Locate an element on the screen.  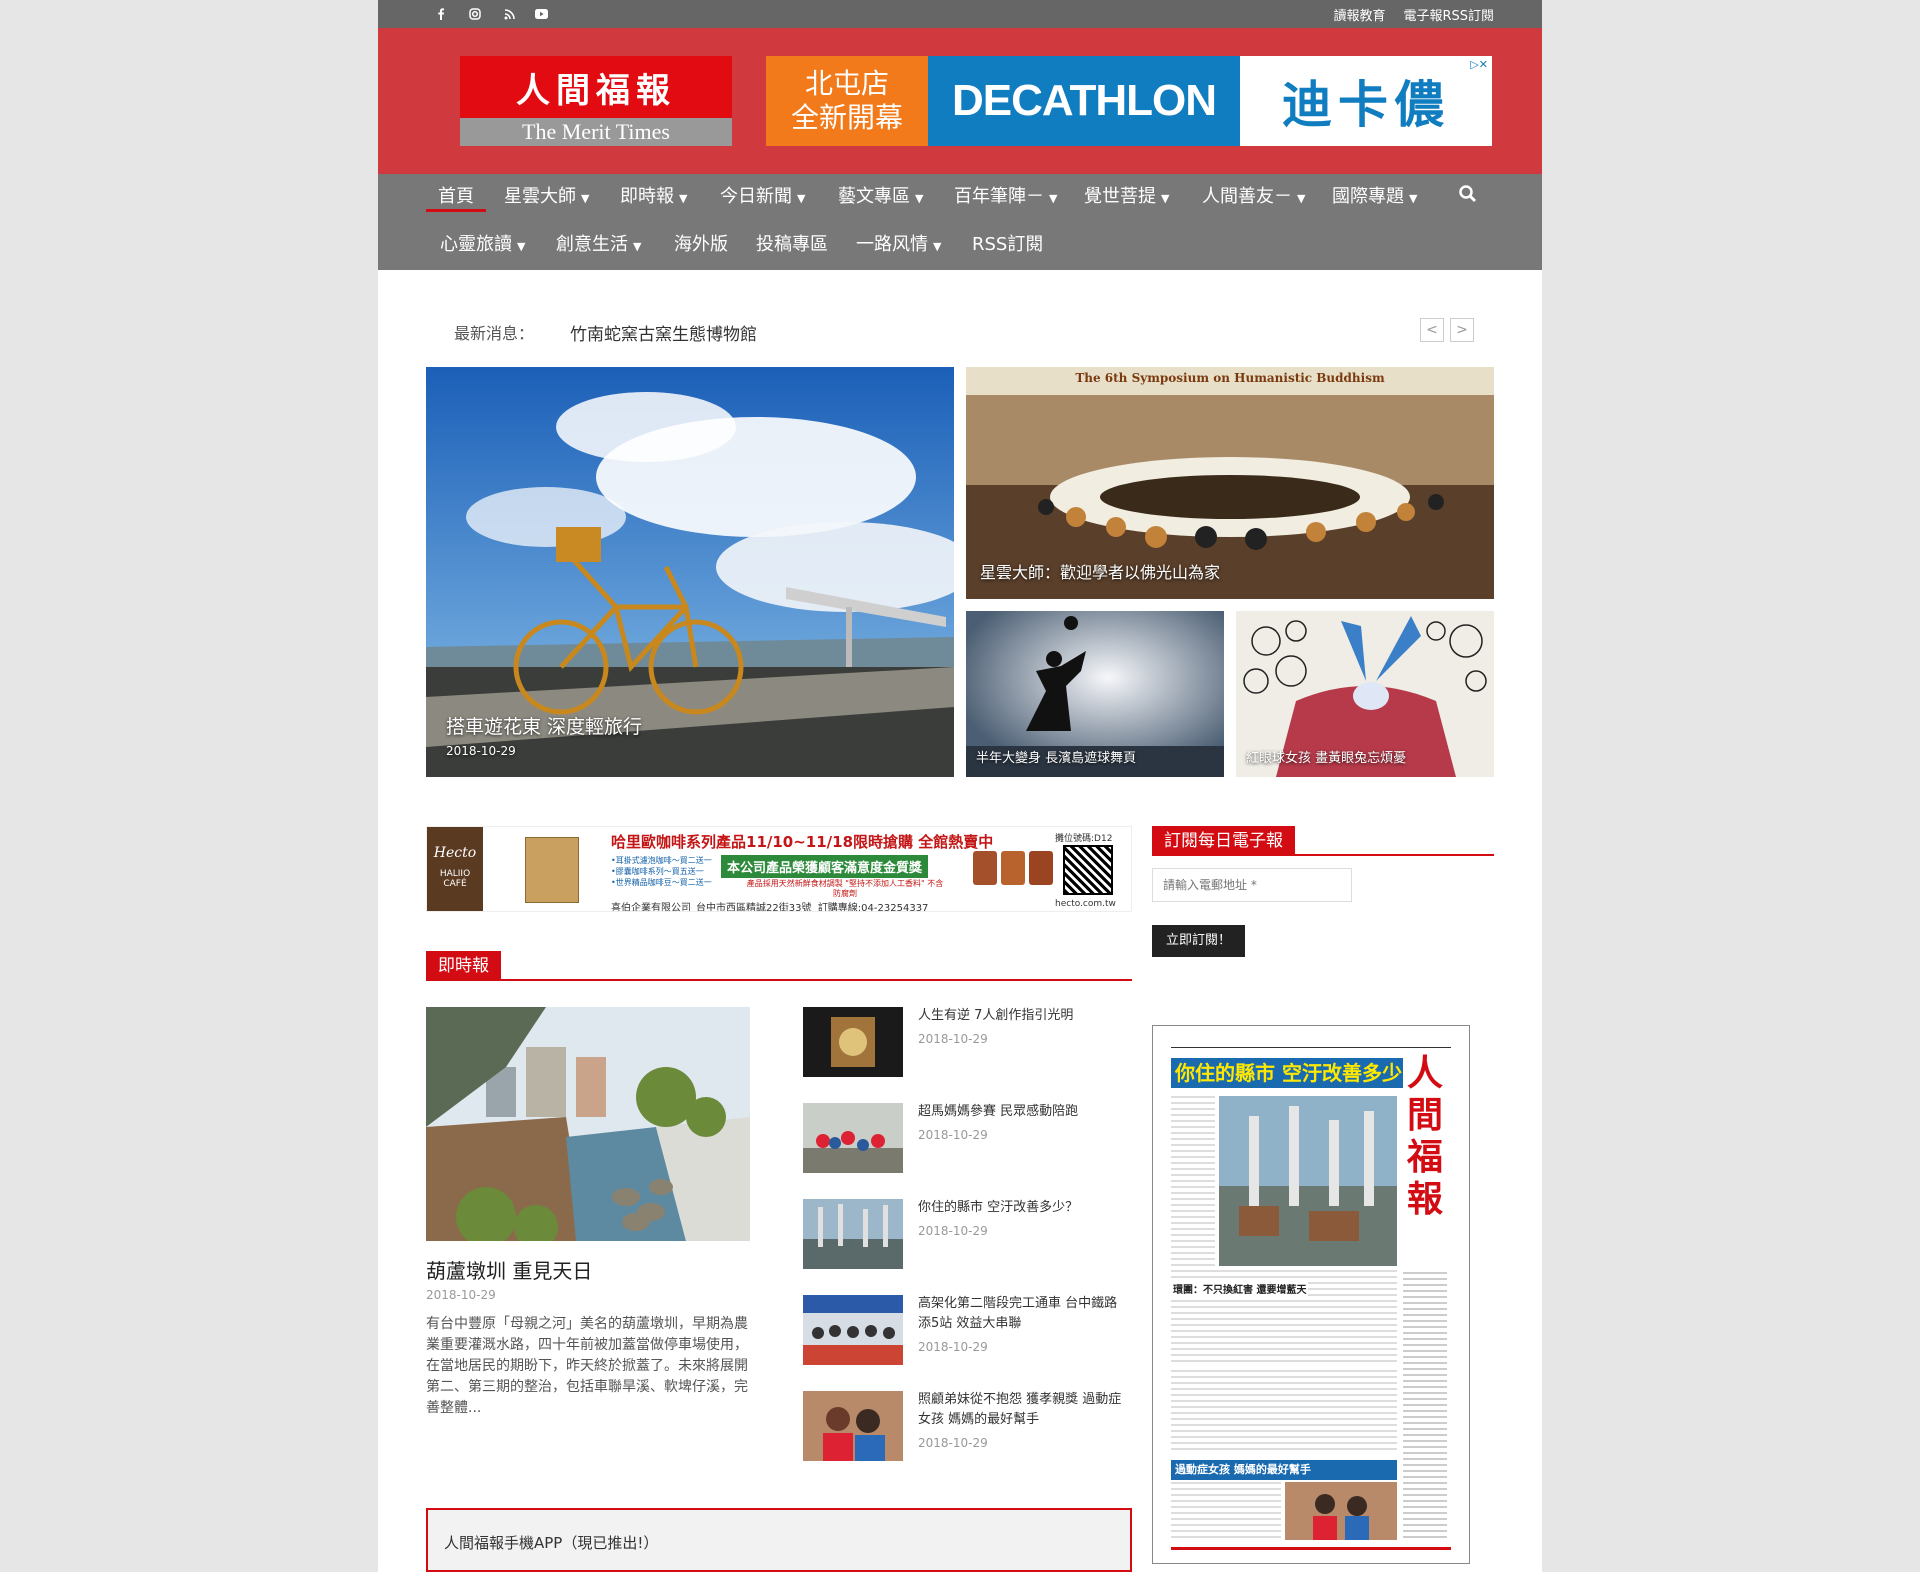
ticker-next-icon: > is located at coordinates (1462, 330).